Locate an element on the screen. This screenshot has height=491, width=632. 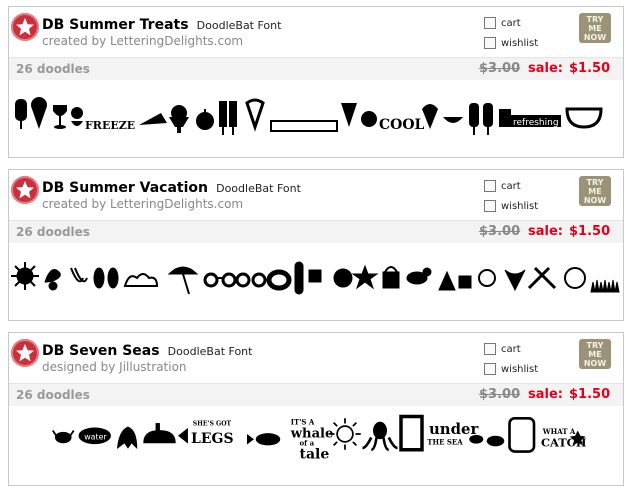
font-preview-strip is located at coordinates (315, 278).